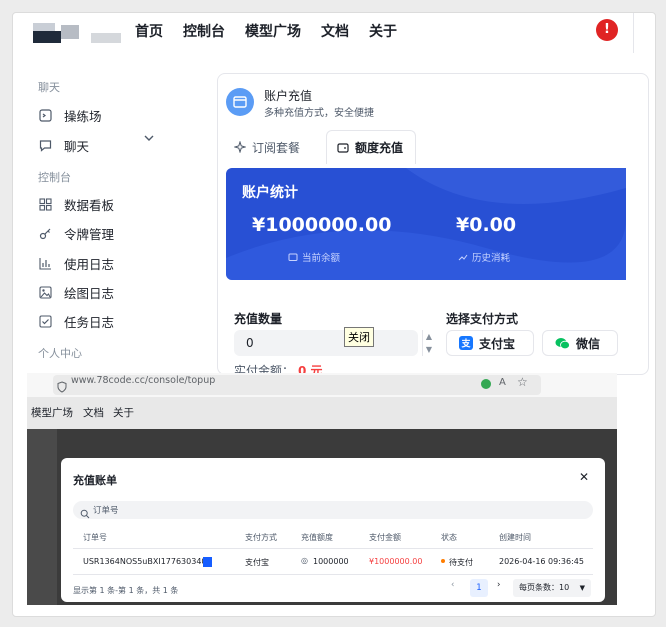 Image resolution: width=666 pixels, height=627 pixels. What do you see at coordinates (522, 382) in the screenshot?
I see `star-icon: ☆` at bounding box center [522, 382].